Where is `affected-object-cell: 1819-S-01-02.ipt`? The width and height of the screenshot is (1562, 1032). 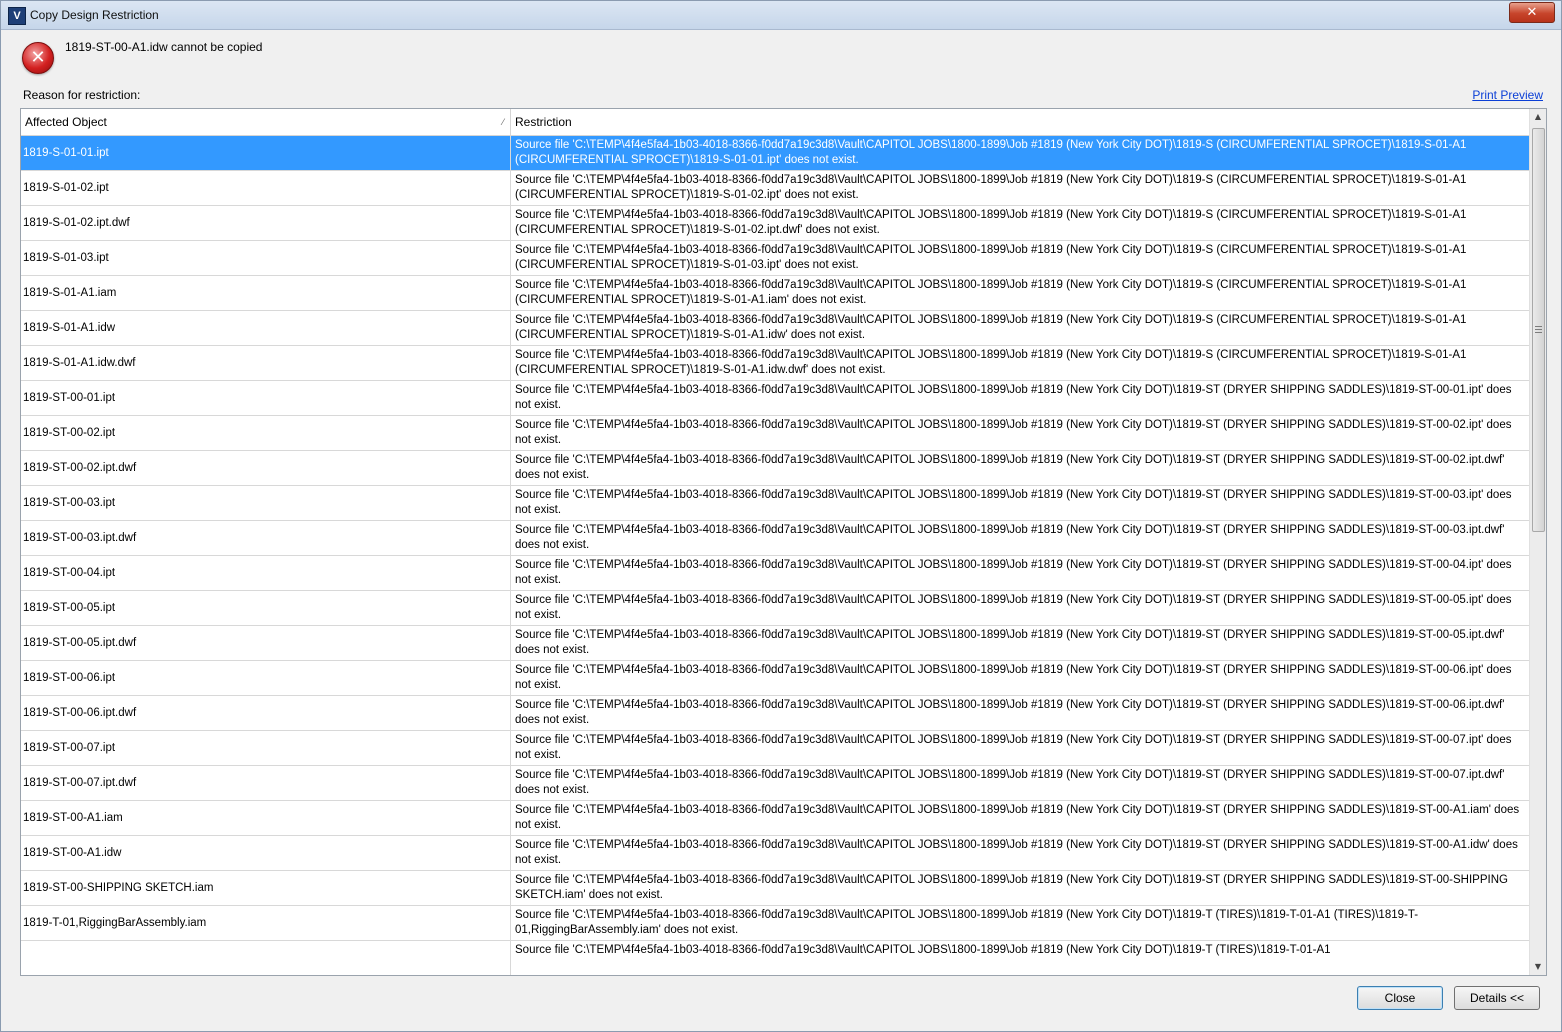
affected-object-cell: 1819-S-01-02.ipt is located at coordinates (266, 188).